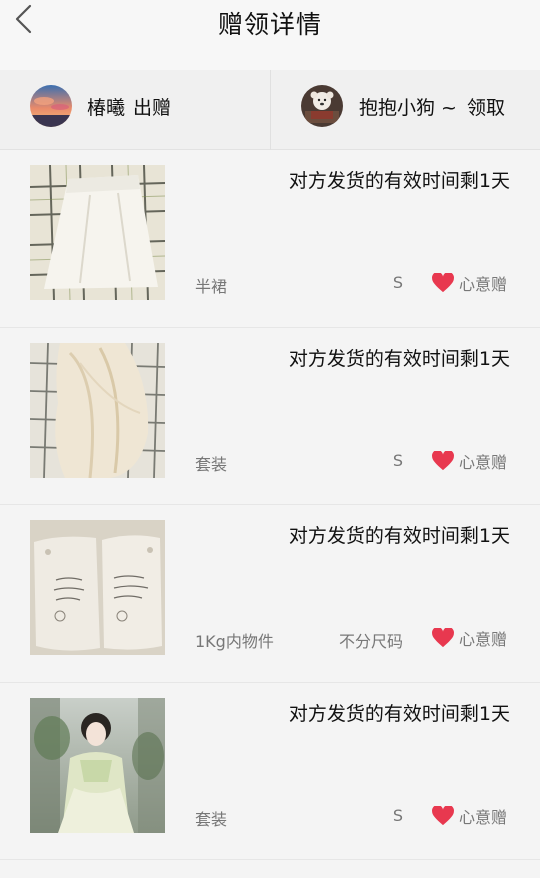 This screenshot has width=540, height=878. I want to click on receiver-name: 抱抱小狗 ~, so click(408, 107).